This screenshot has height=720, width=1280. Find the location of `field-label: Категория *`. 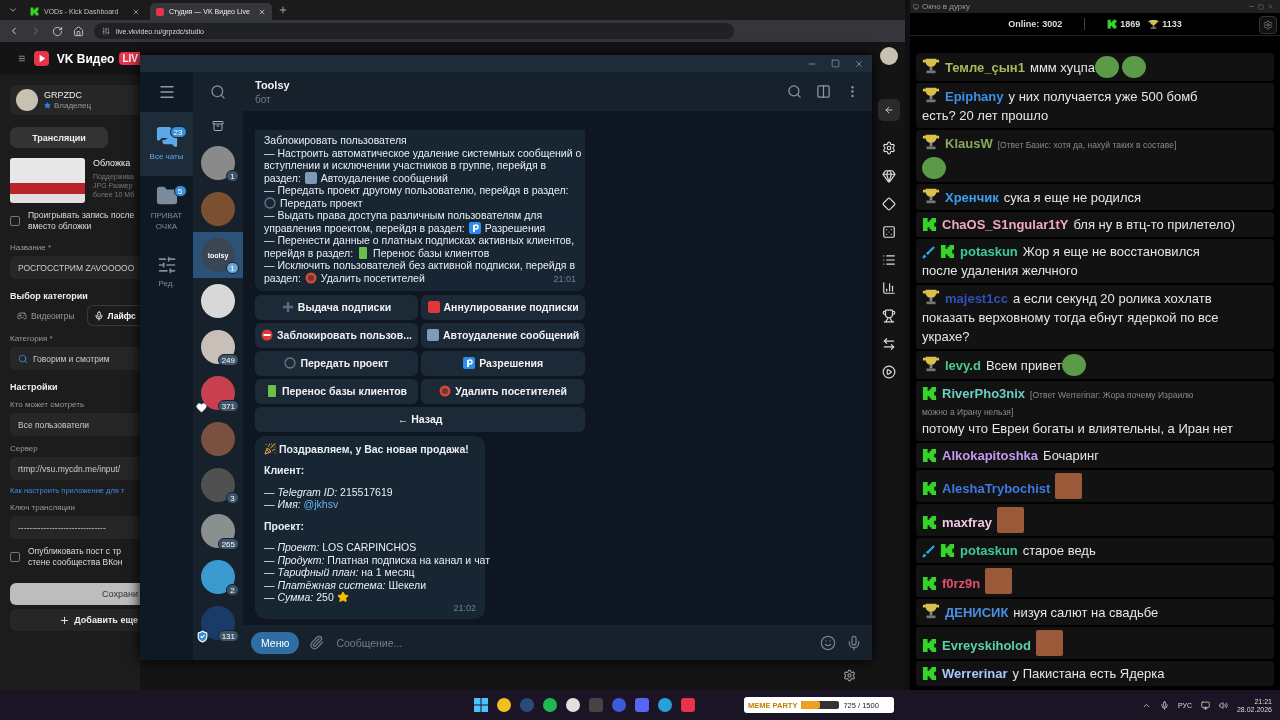

field-label: Категория * is located at coordinates (32, 338).